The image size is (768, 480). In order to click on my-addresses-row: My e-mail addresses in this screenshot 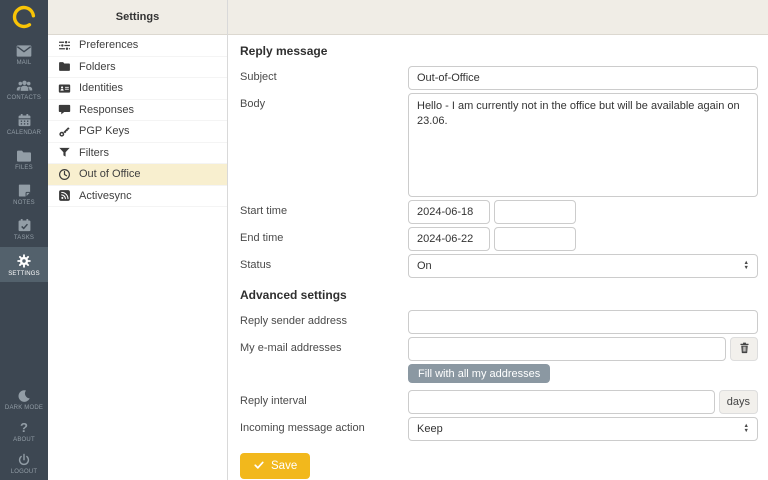, I will do `click(499, 349)`.